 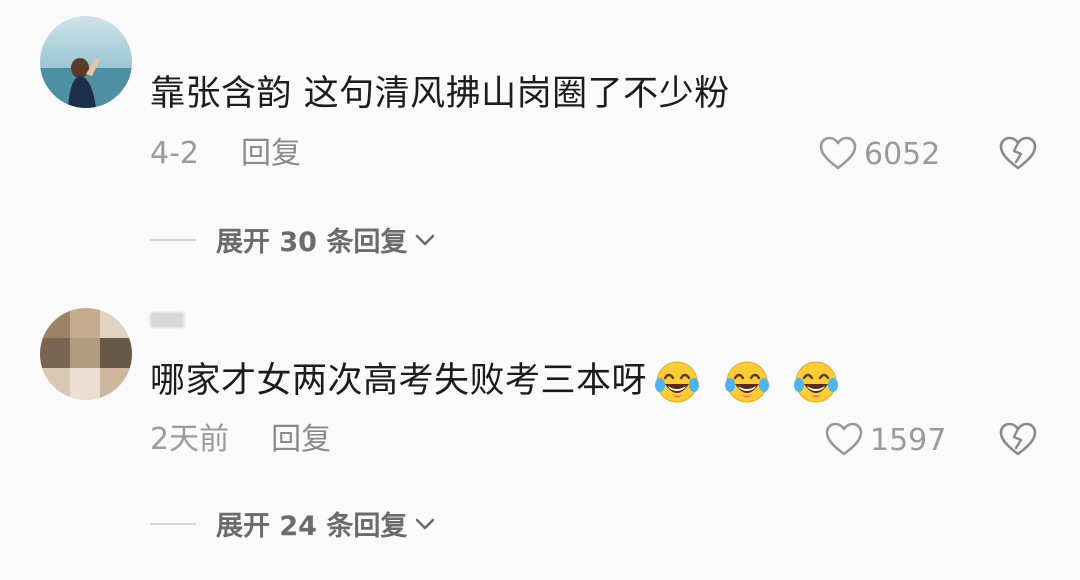 I want to click on comment-text-body: 哪家才女两次高考失败考三本呀, so click(x=399, y=381).